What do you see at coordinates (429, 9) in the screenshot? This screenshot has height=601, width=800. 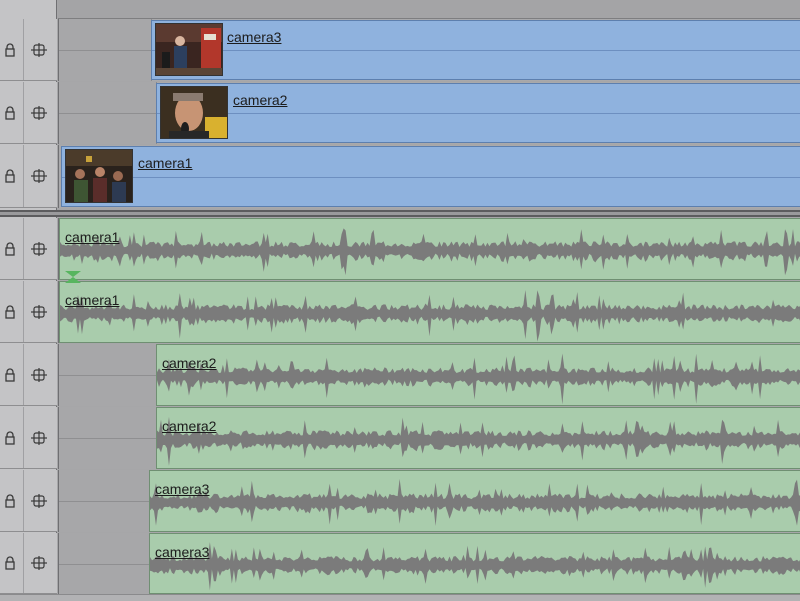 I see `timeline-ruler` at bounding box center [429, 9].